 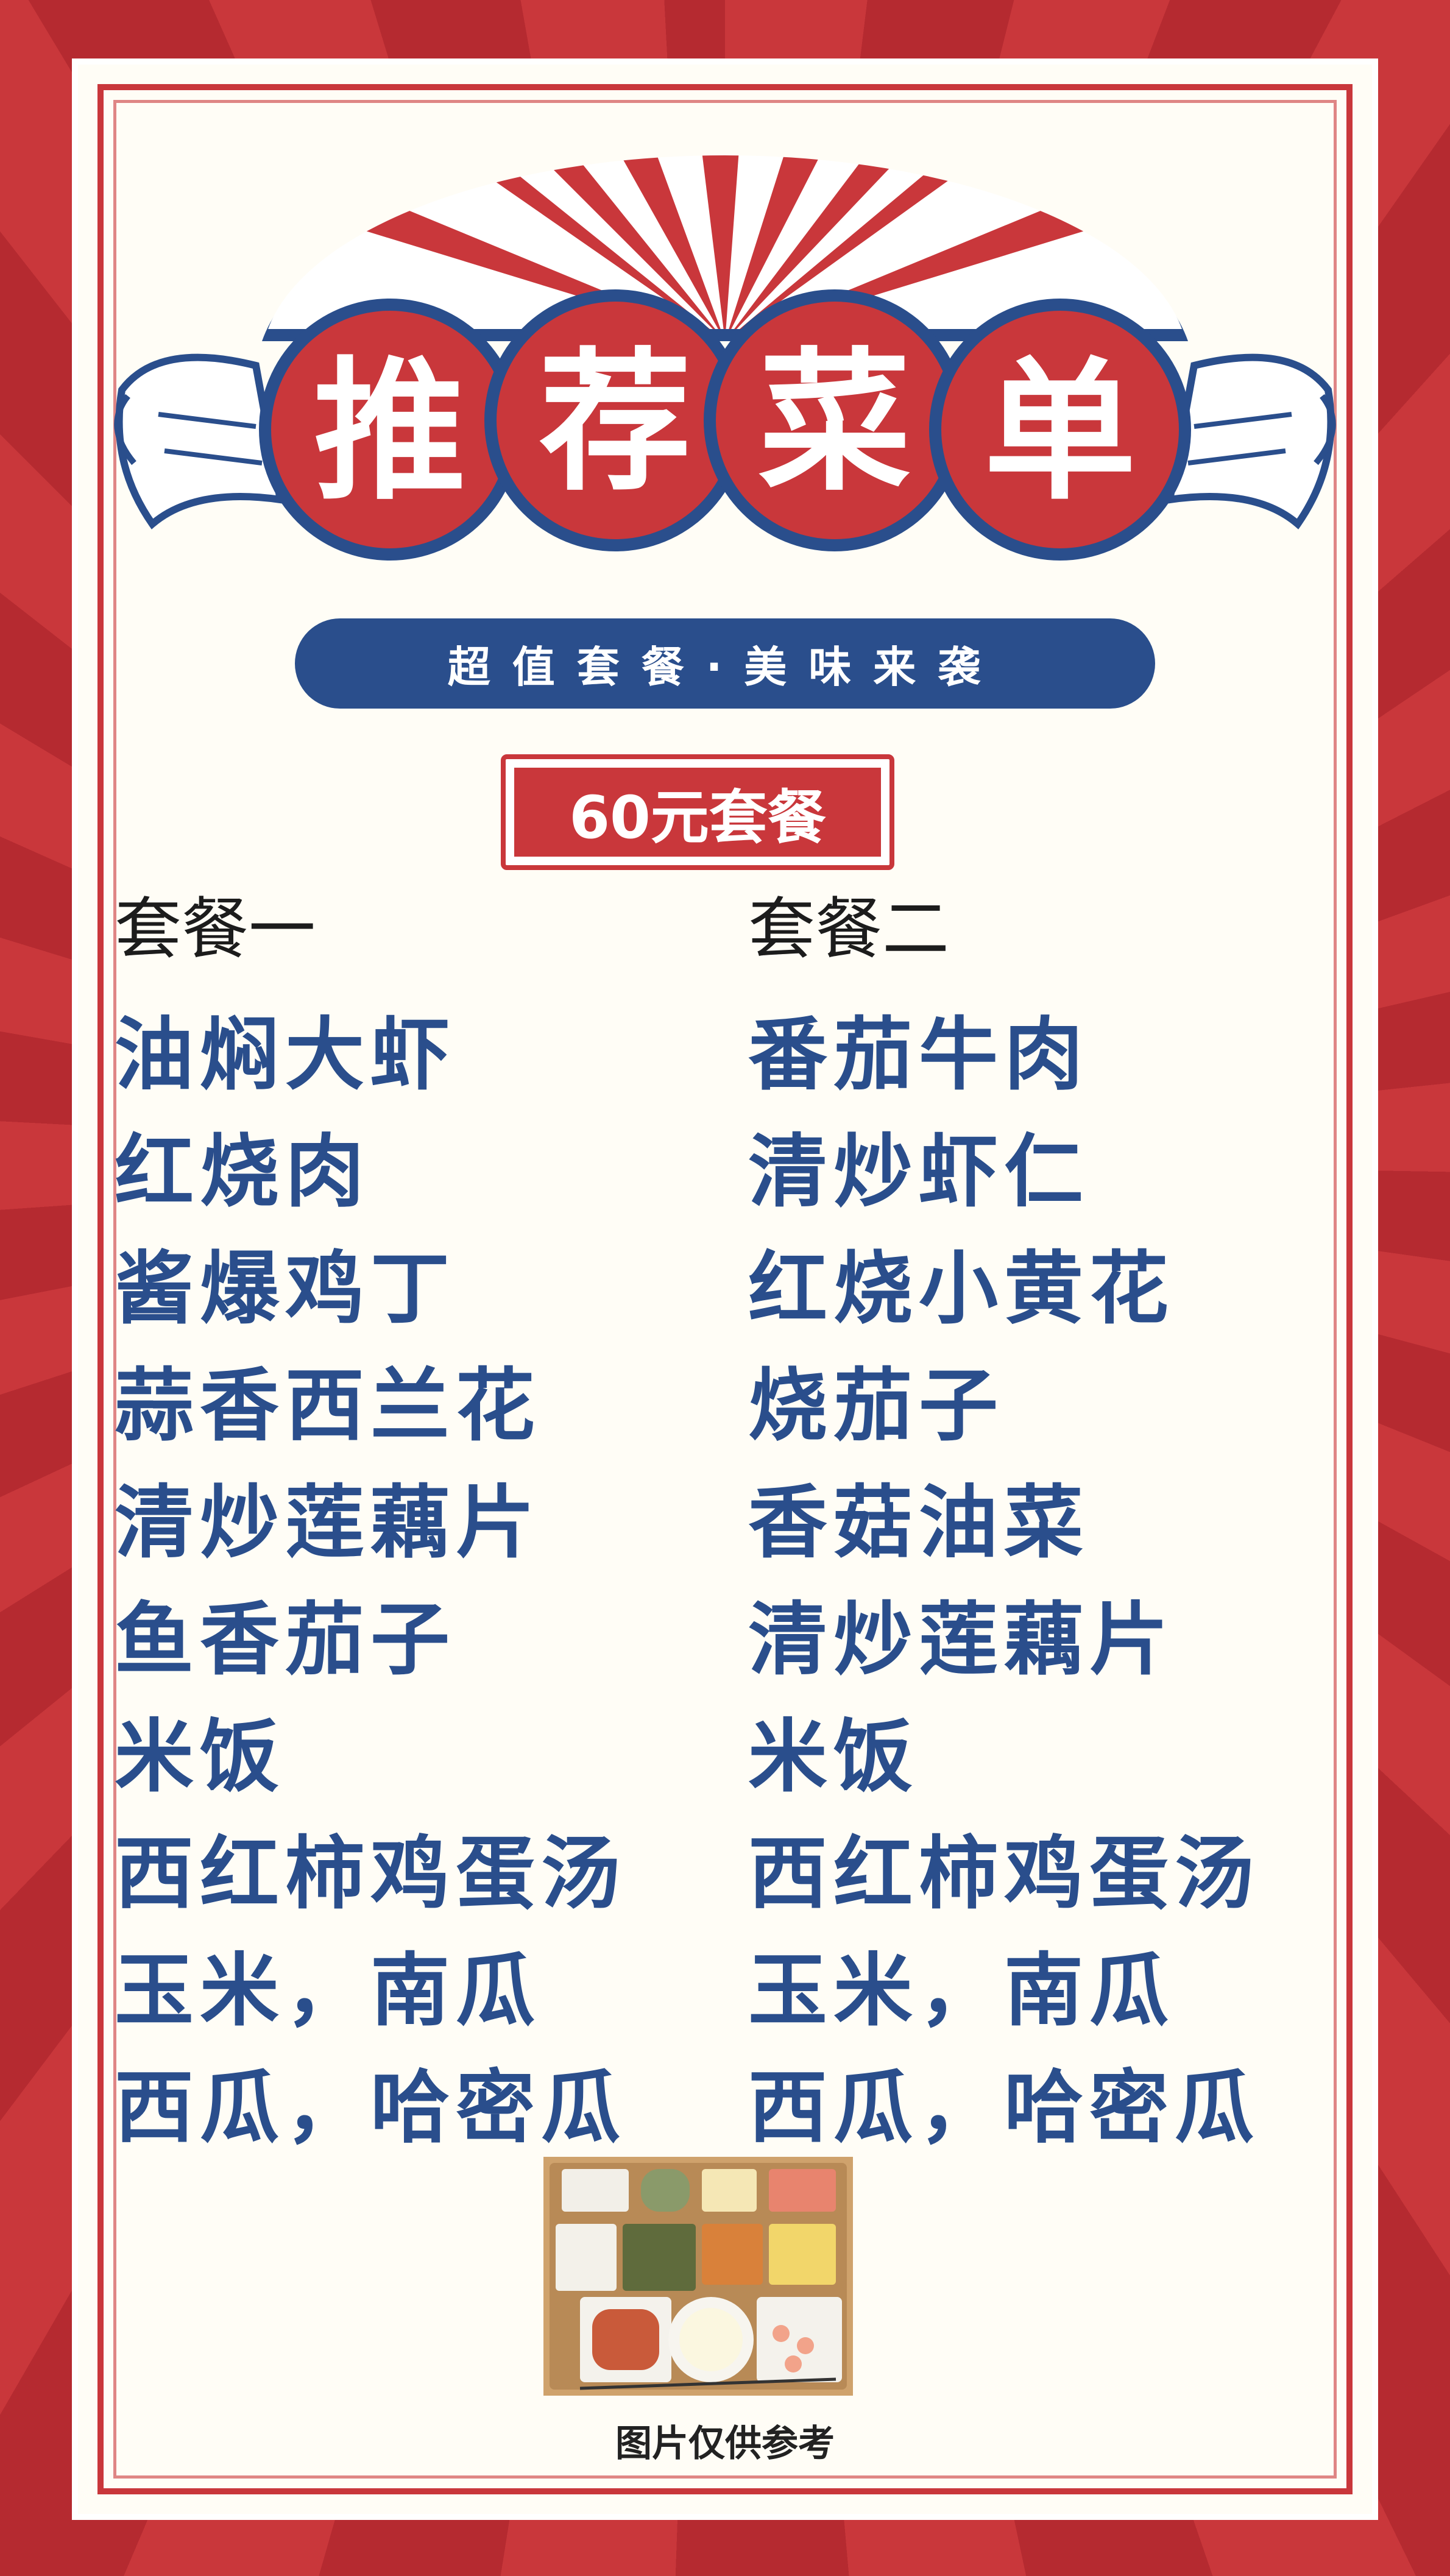 I want to click on dish-item: 烧茄子, so click(x=876, y=1405).